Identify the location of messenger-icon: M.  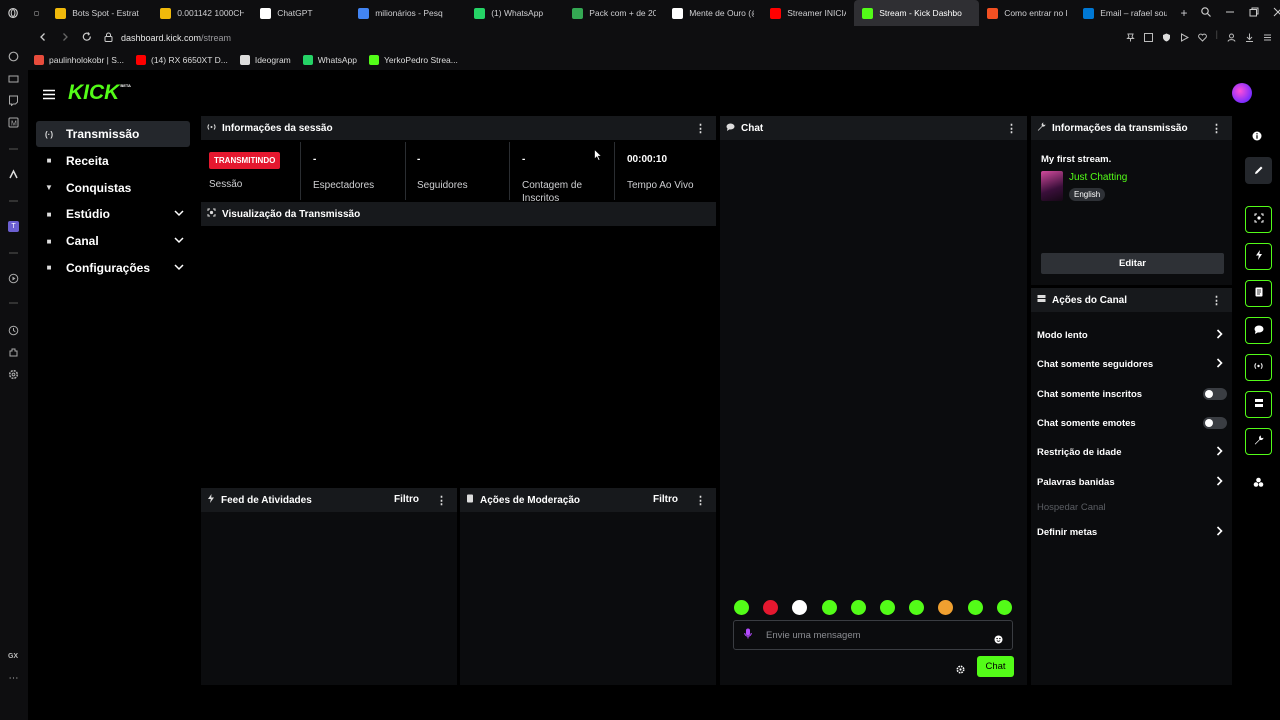
(13, 122).